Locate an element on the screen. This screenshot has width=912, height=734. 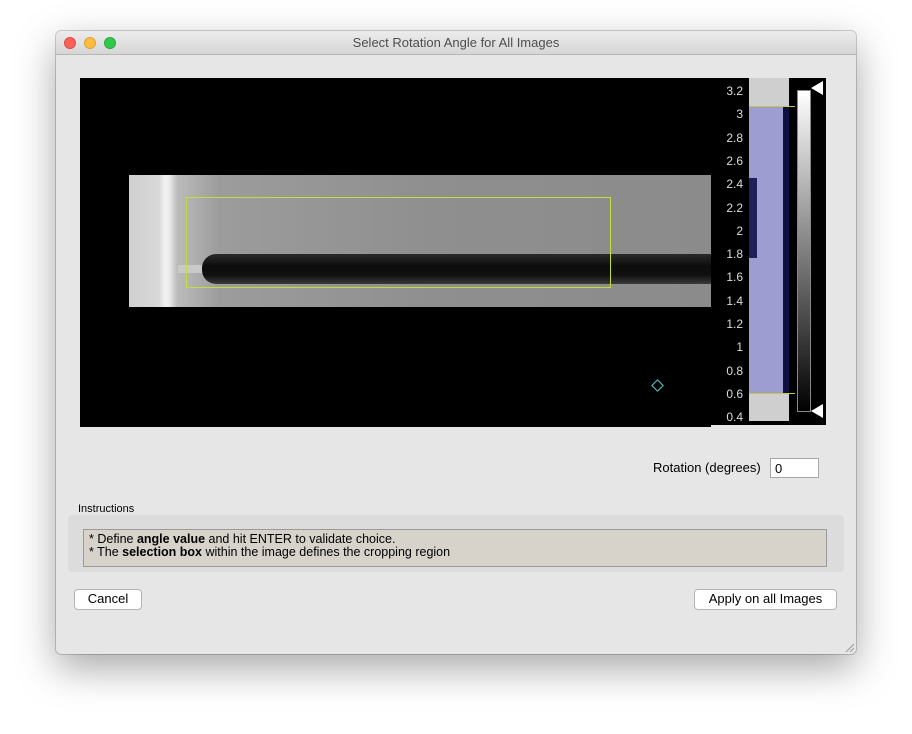
axis-tick-label: 0.8 is located at coordinates (734, 370).